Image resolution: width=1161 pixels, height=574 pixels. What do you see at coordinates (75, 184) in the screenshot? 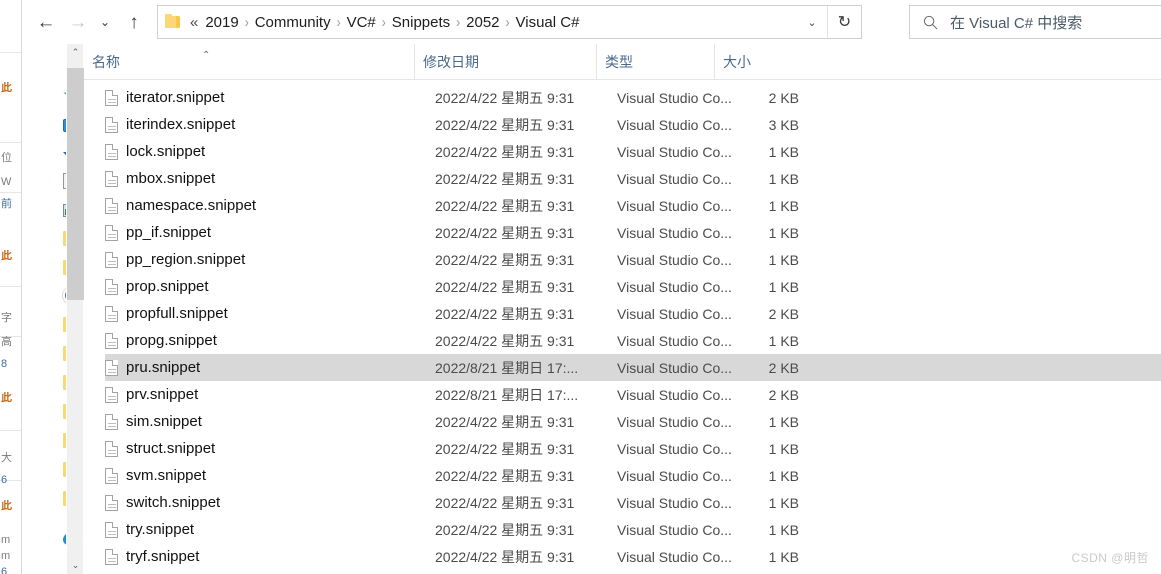
I see `scrollbar-thumb` at bounding box center [75, 184].